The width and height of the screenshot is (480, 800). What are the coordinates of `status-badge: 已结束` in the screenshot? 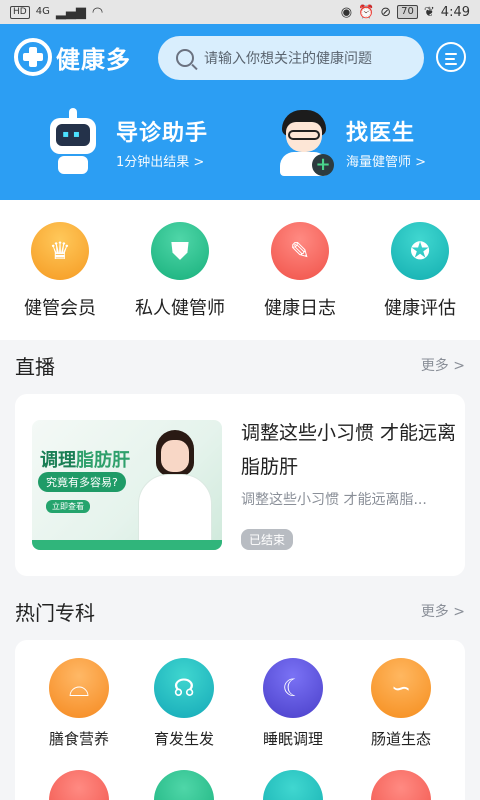 It's located at (267, 539).